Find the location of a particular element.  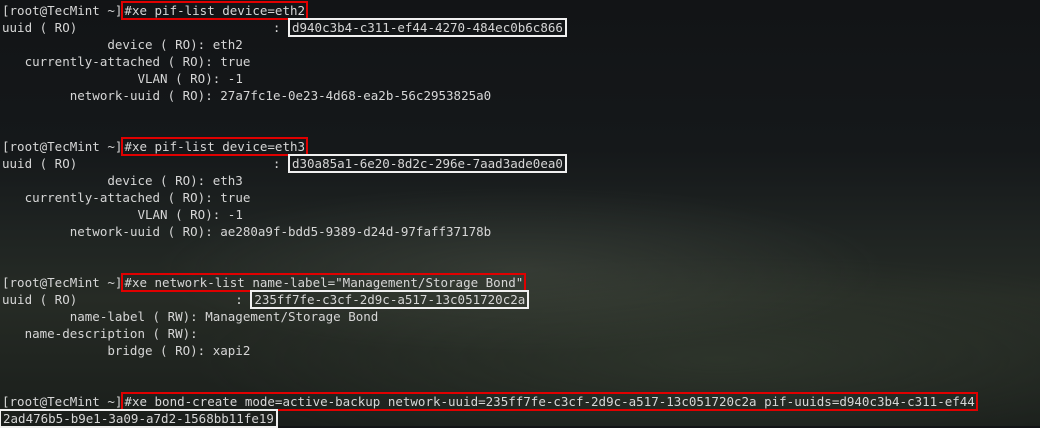

field-label: bridge ( RO): is located at coordinates (156, 350).